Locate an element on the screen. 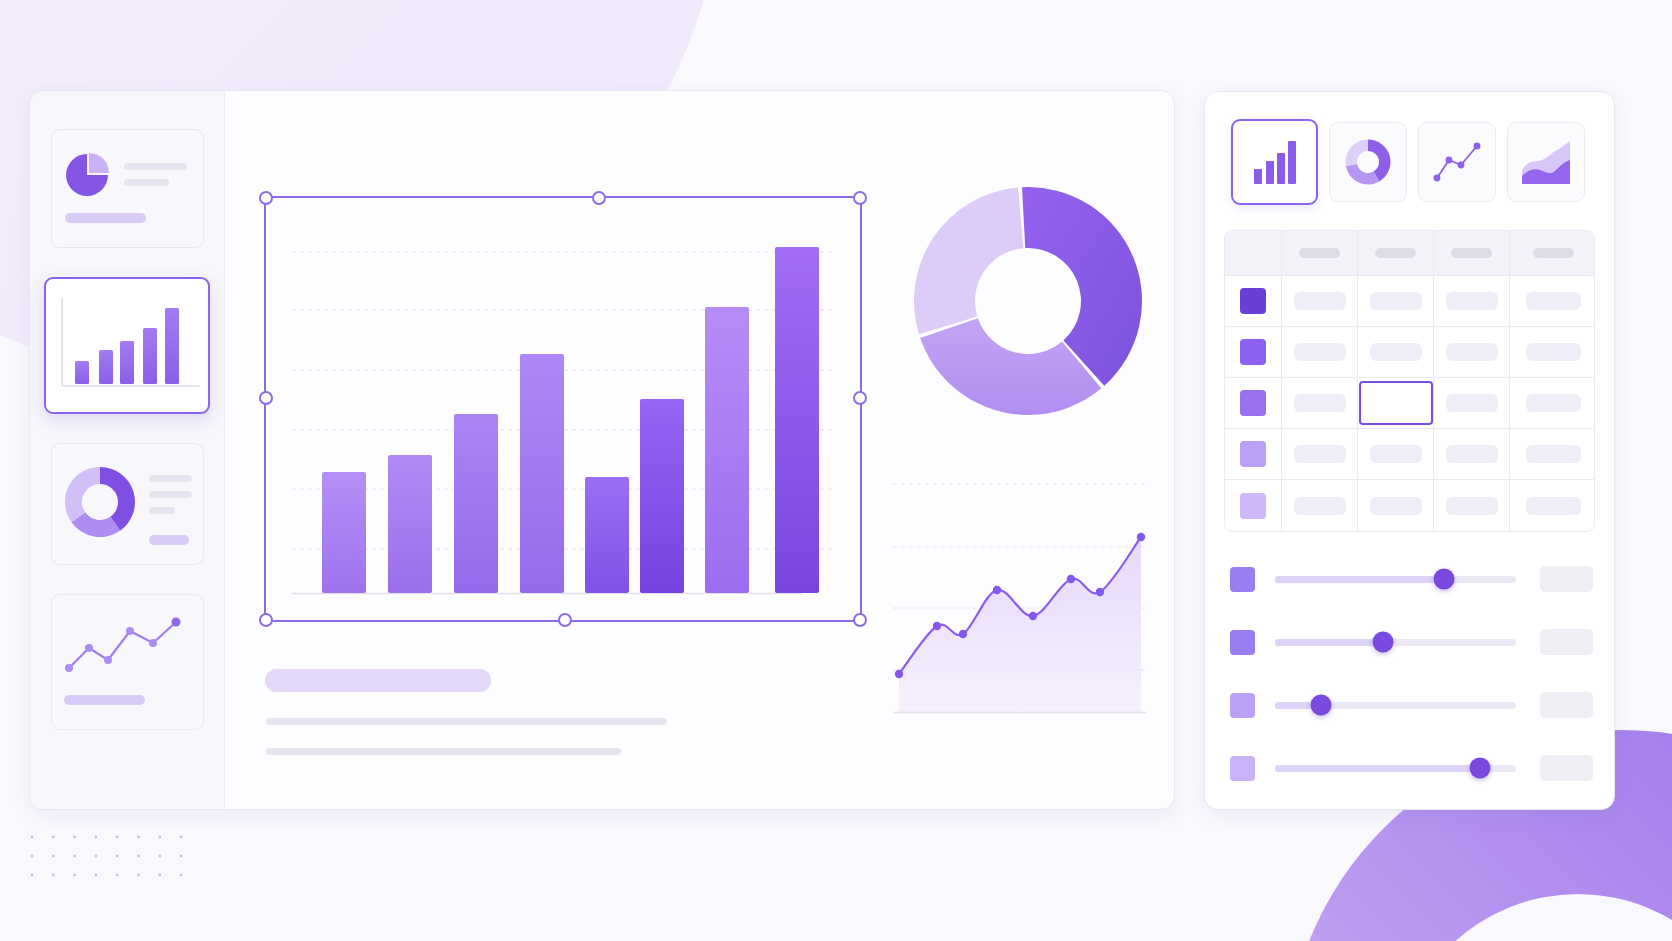 The height and width of the screenshot is (941, 1672). bar-chart-icon is located at coordinates (1274, 162).